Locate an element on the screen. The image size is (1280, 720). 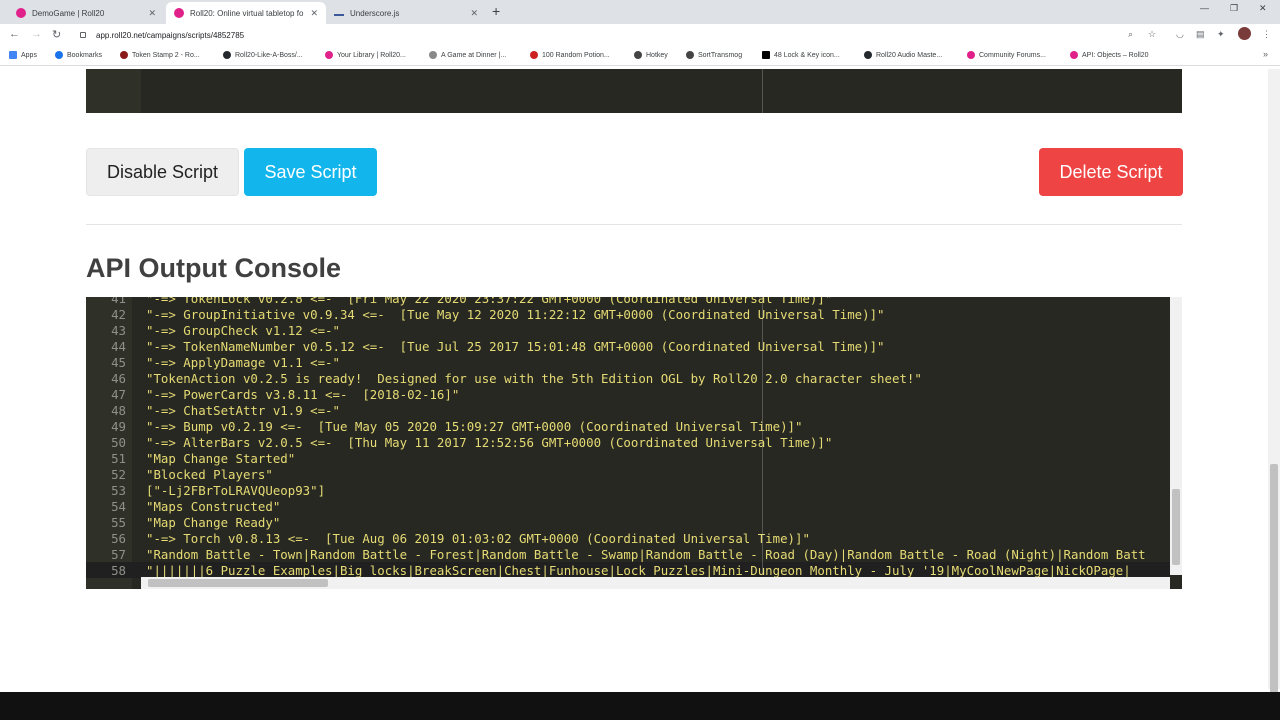
delete-script-button: Delete Script is located at coordinates (1111, 172).